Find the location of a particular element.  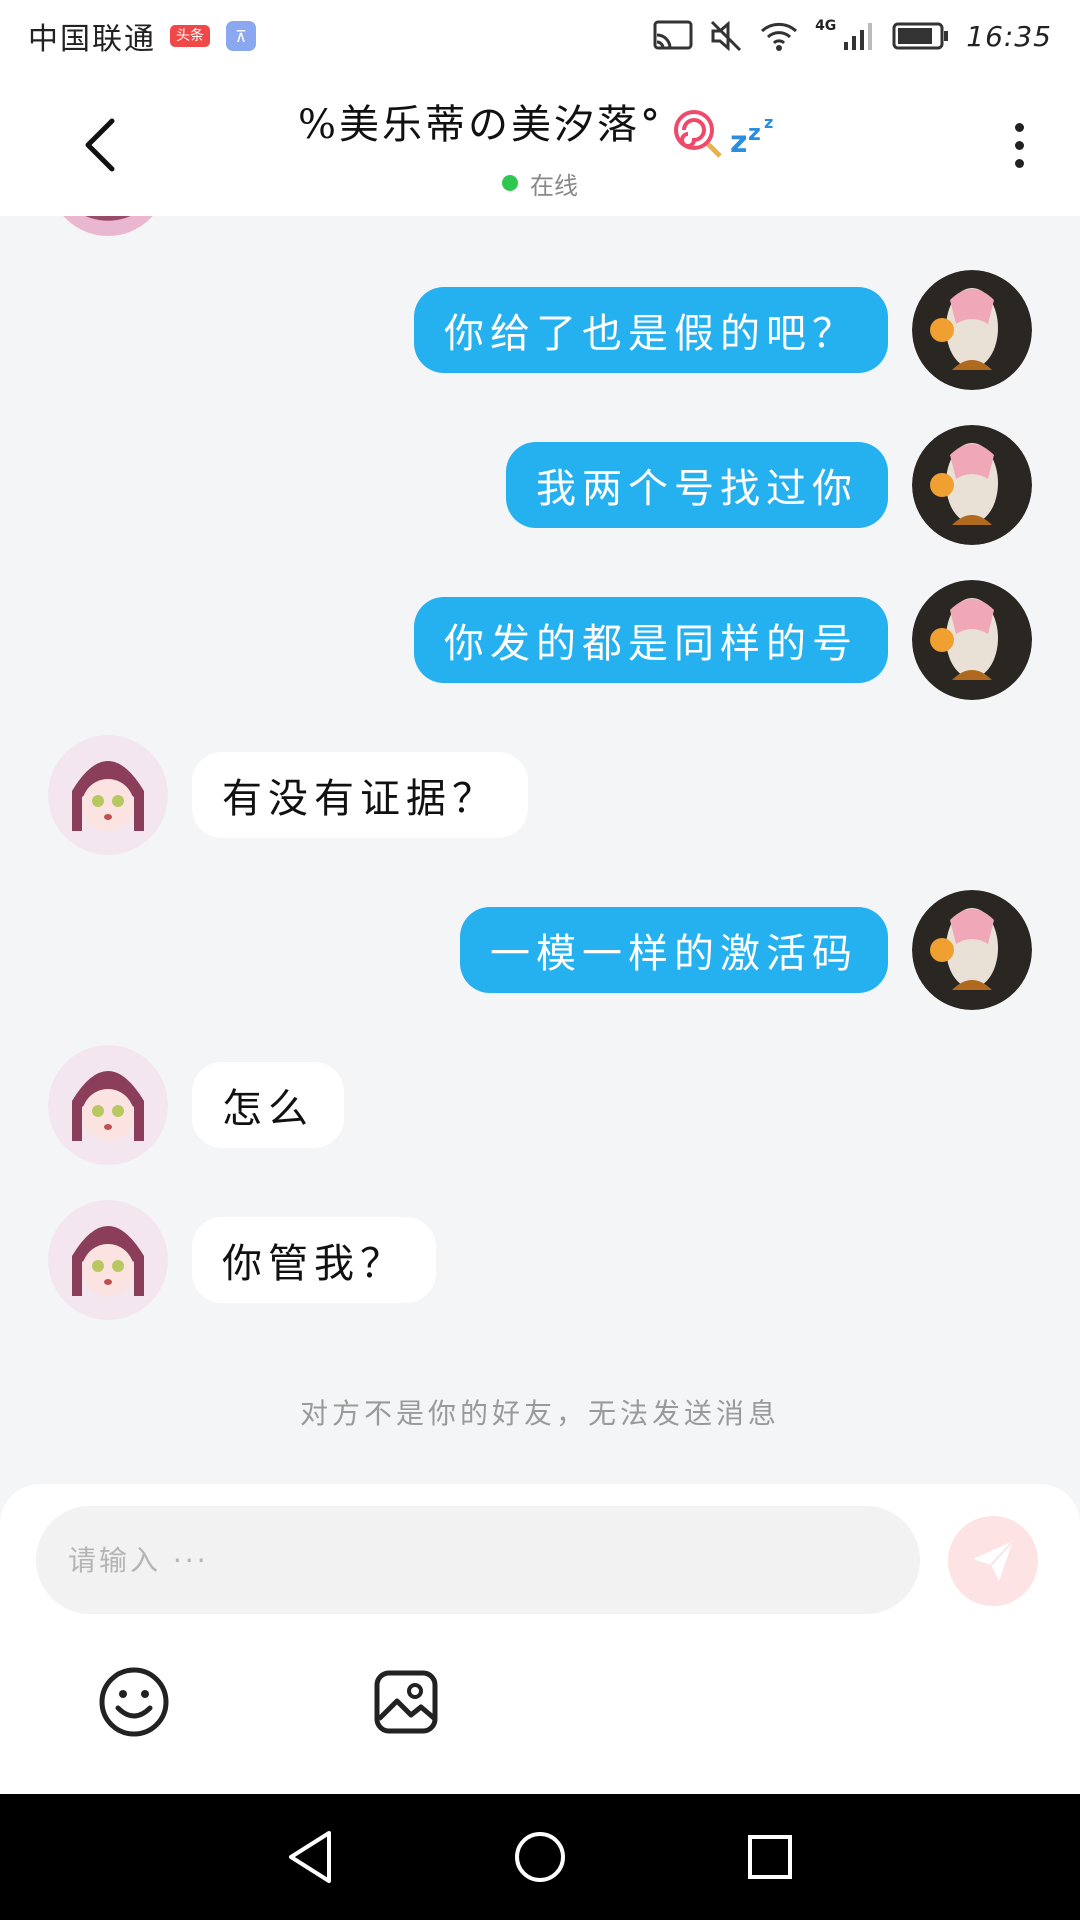

emoji-button is located at coordinates (134, 1702).